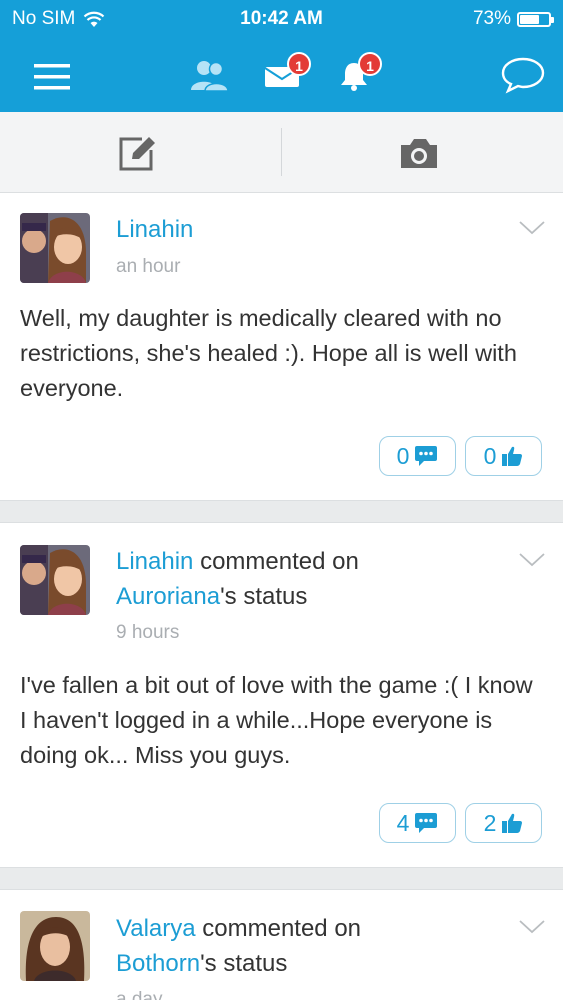  I want to click on comment-count: 0, so click(403, 455).